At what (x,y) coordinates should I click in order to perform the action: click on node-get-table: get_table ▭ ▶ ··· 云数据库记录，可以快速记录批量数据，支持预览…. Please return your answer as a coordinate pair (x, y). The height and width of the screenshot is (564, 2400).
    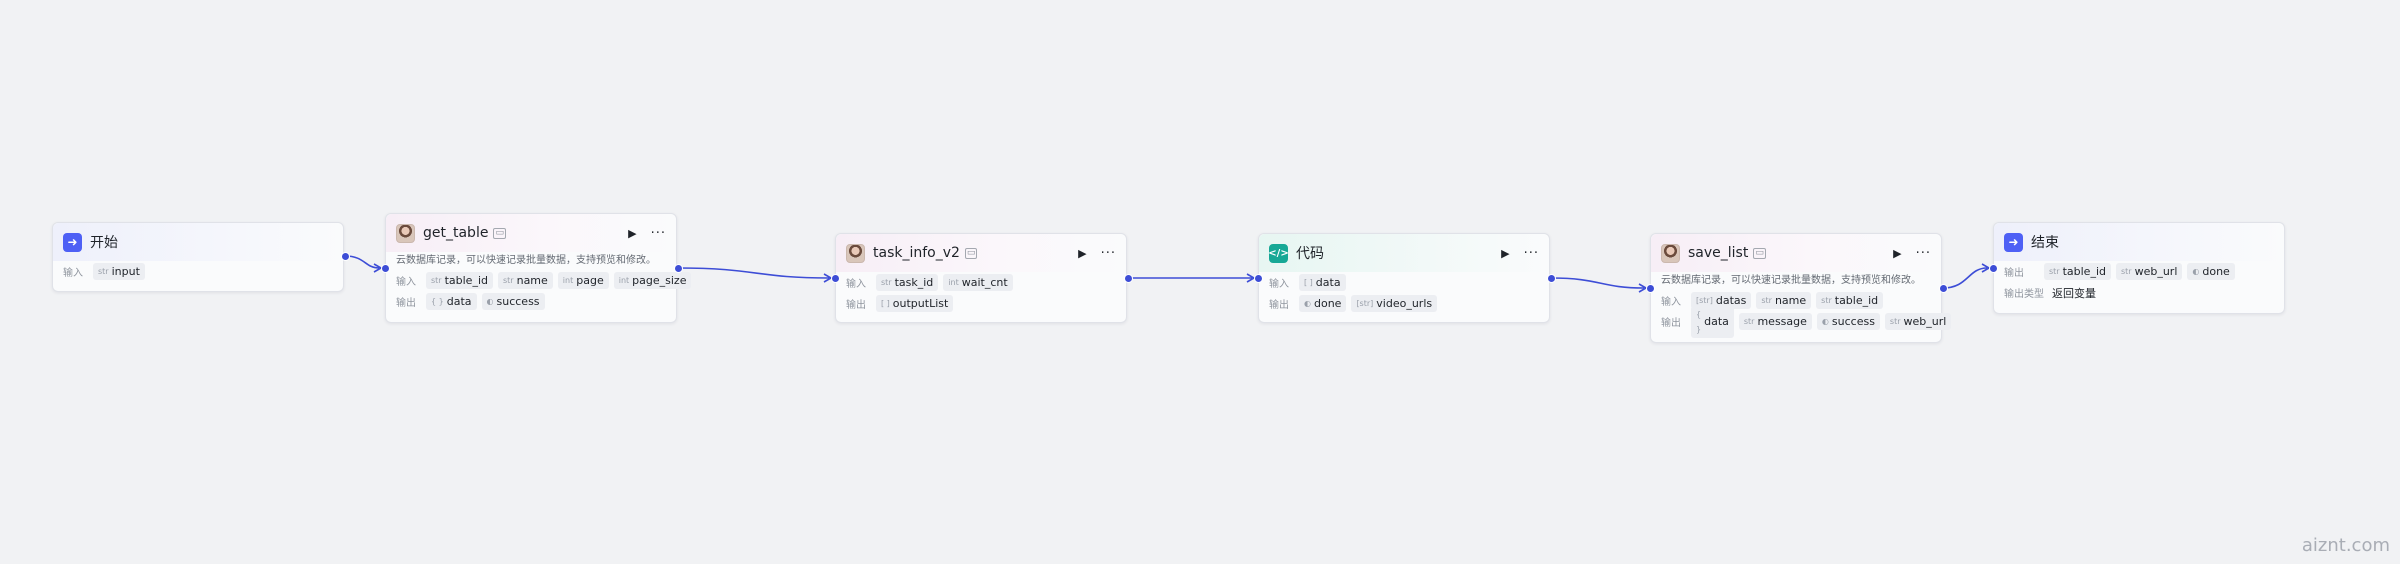
    Looking at the image, I should click on (538, 268).